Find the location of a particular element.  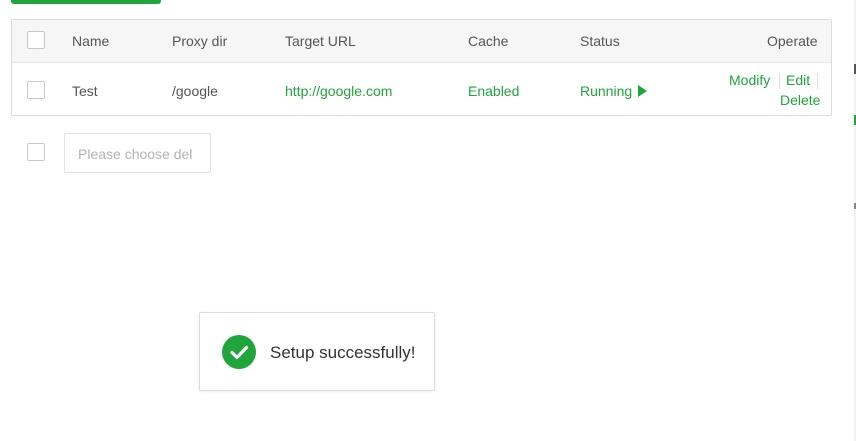

row-checkbox is located at coordinates (36, 90).